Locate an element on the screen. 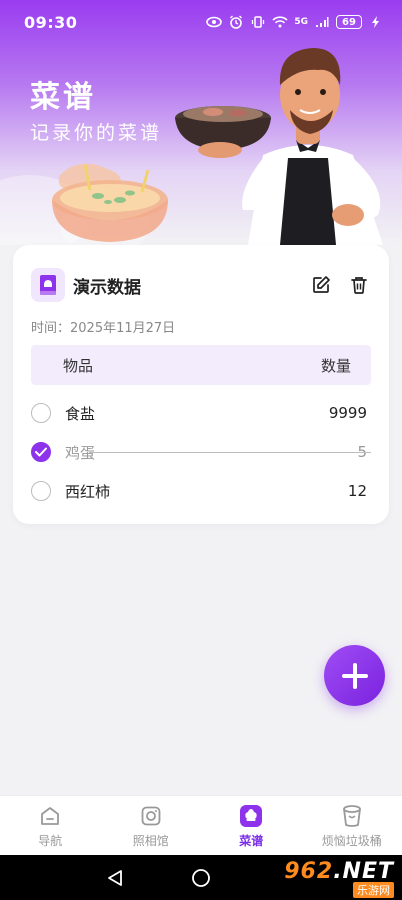  soup-bowl-illustration is located at coordinates (110, 202).